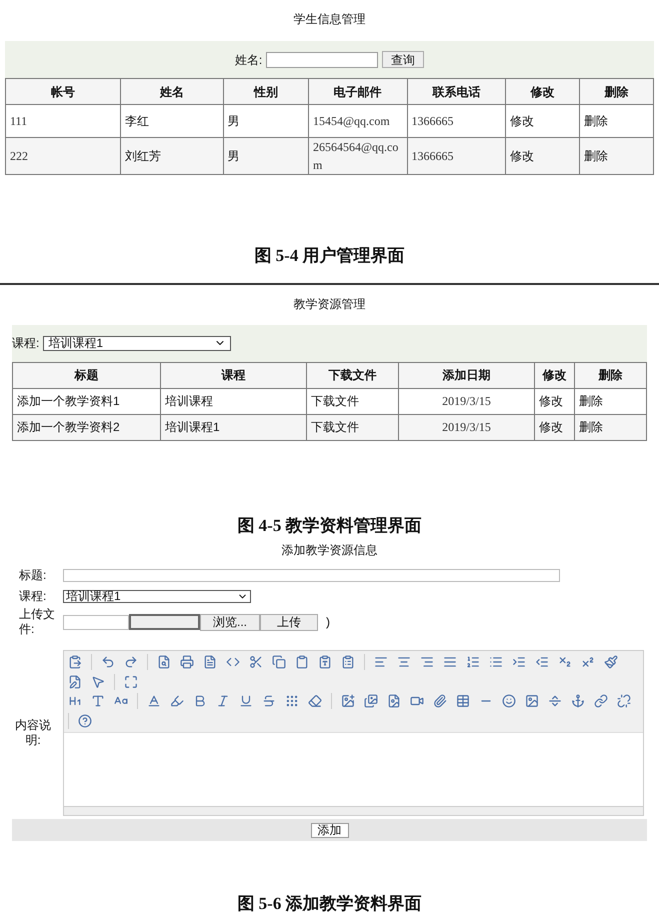  I want to click on grid-icon, so click(292, 701).